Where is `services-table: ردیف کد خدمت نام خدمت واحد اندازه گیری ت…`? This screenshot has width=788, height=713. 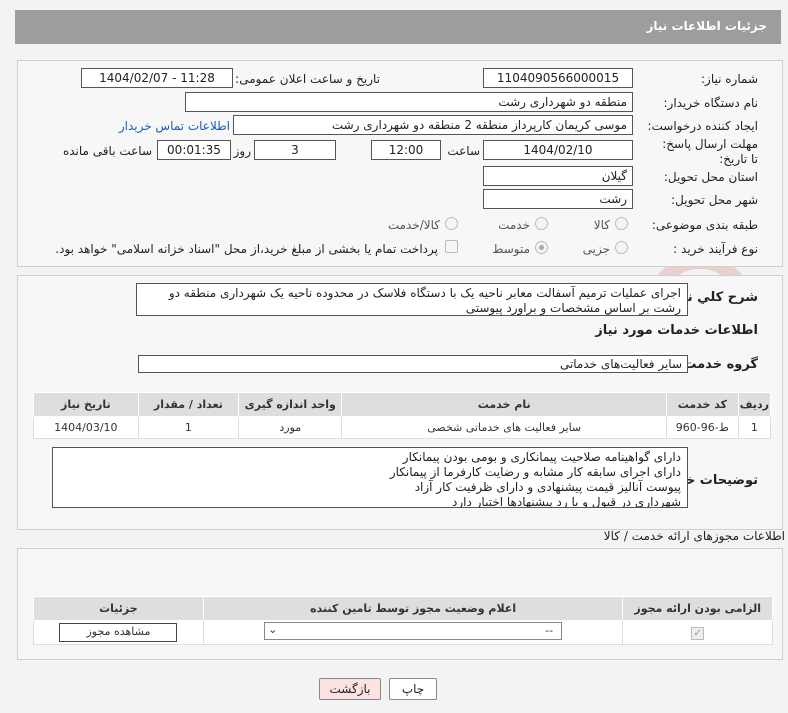 services-table: ردیف کد خدمت نام خدمت واحد اندازه گیری ت… is located at coordinates (402, 415).